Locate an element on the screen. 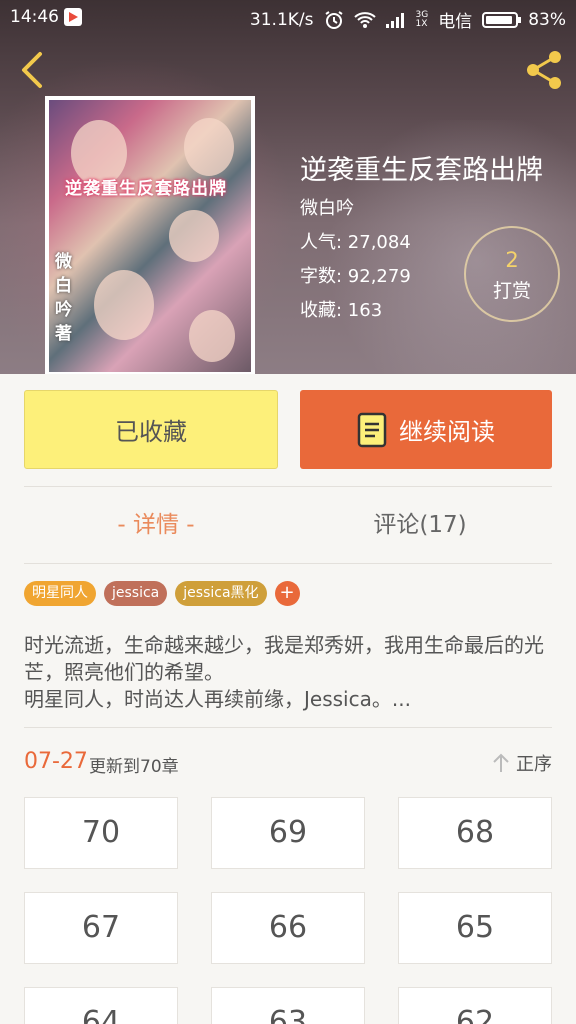 This screenshot has width=576, height=1024. tag-list: 明星同人 jessica jessica黑化 + is located at coordinates (162, 593).